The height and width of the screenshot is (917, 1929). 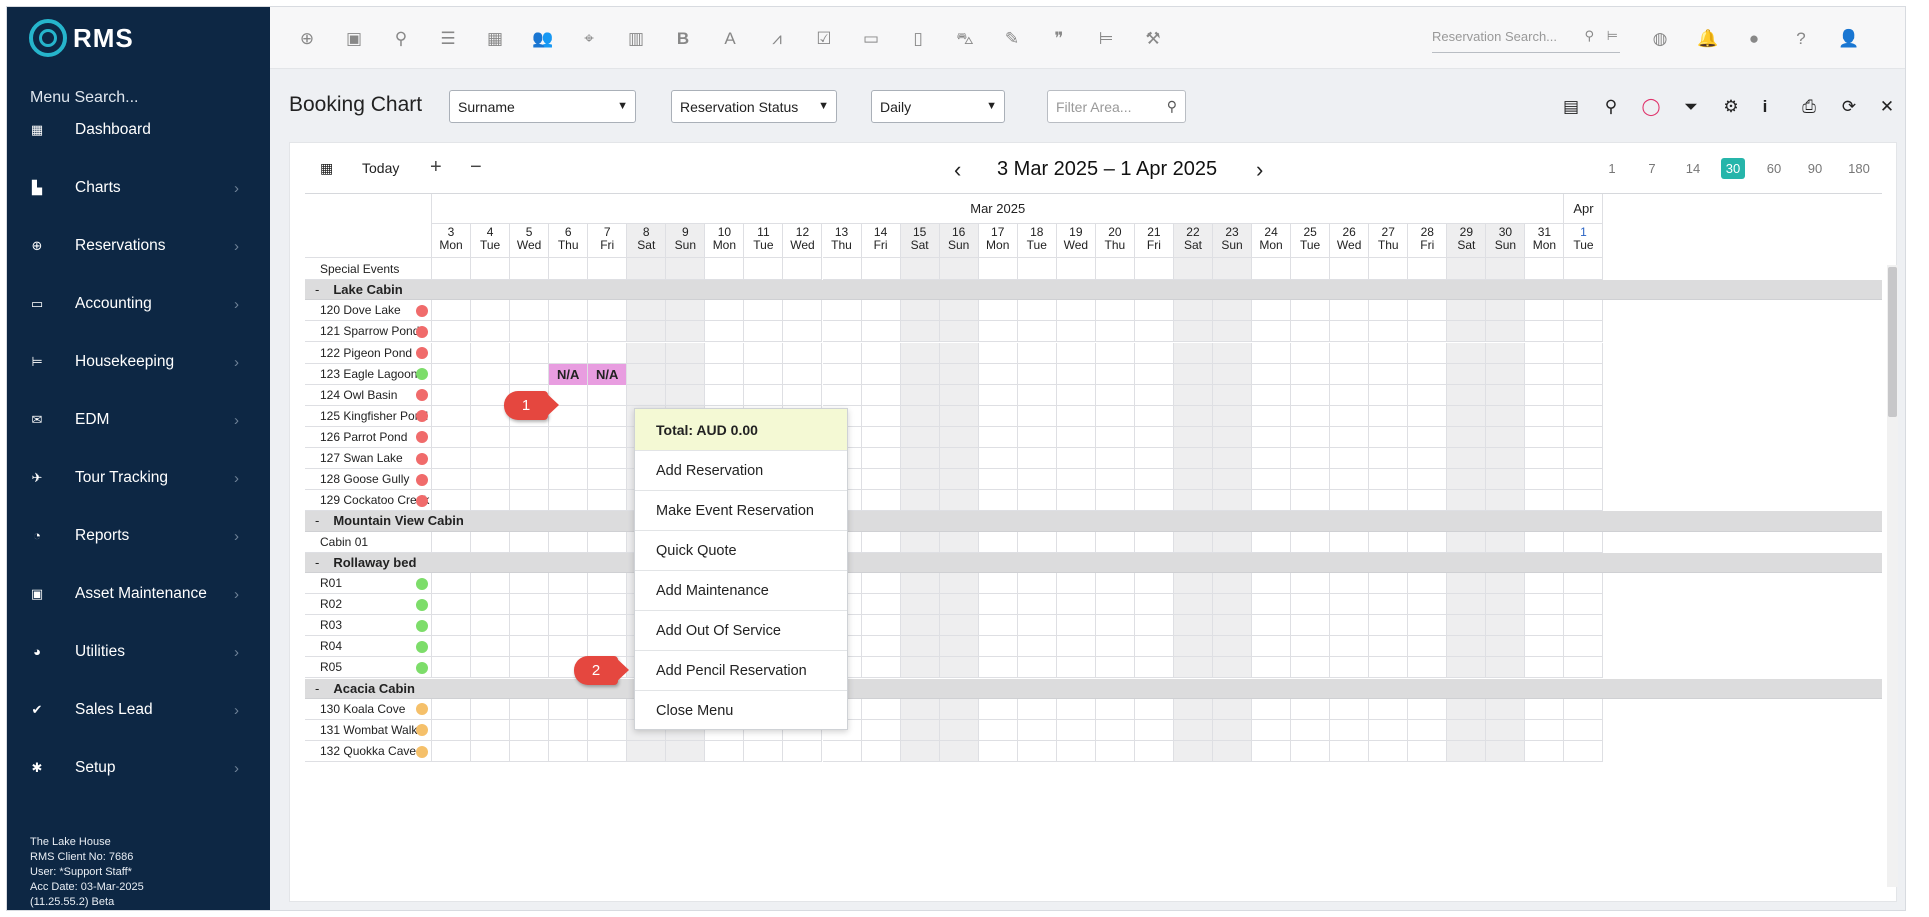 What do you see at coordinates (1815, 168) in the screenshot?
I see `span-option-90: 90` at bounding box center [1815, 168].